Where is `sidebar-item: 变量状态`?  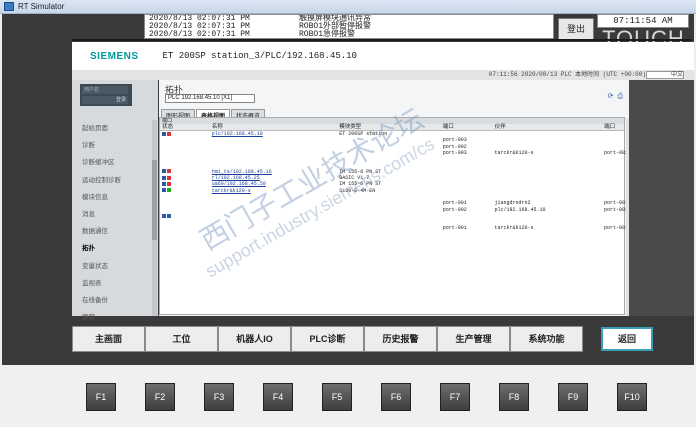
sidebar-item: 变量状态 is located at coordinates (112, 266).